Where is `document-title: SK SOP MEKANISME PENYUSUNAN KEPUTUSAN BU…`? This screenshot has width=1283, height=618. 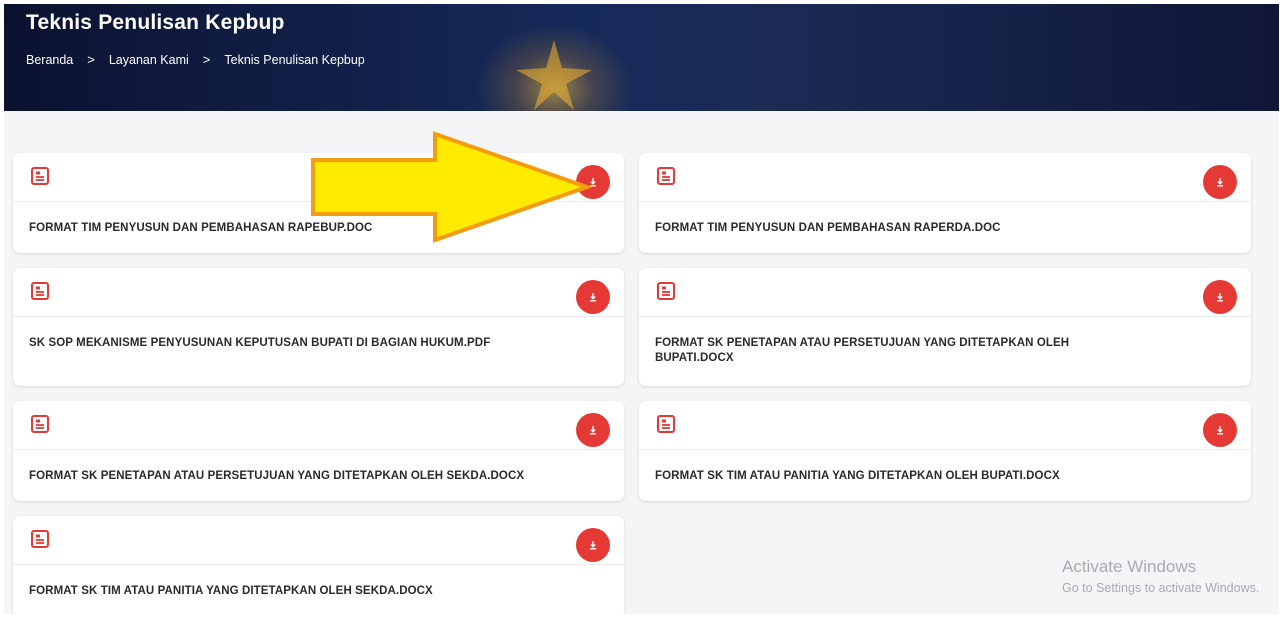 document-title: SK SOP MEKANISME PENYUSUNAN KEPUTUSAN BU… is located at coordinates (318, 343).